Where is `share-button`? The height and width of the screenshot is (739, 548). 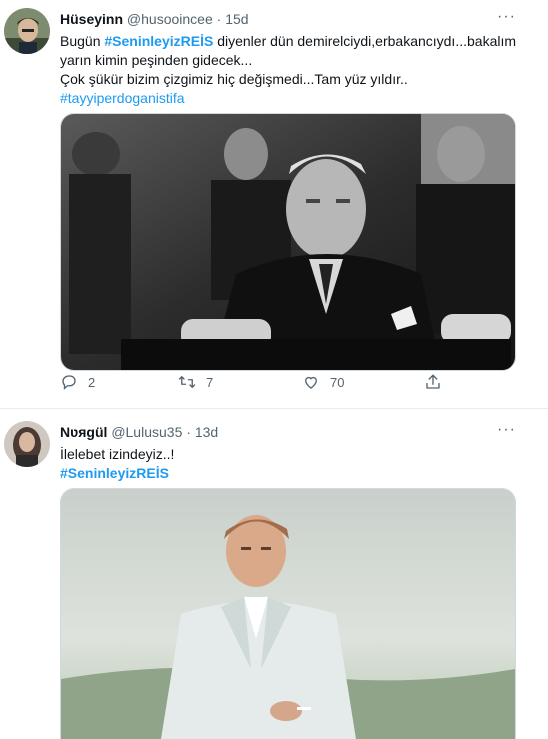 share-button is located at coordinates (433, 382).